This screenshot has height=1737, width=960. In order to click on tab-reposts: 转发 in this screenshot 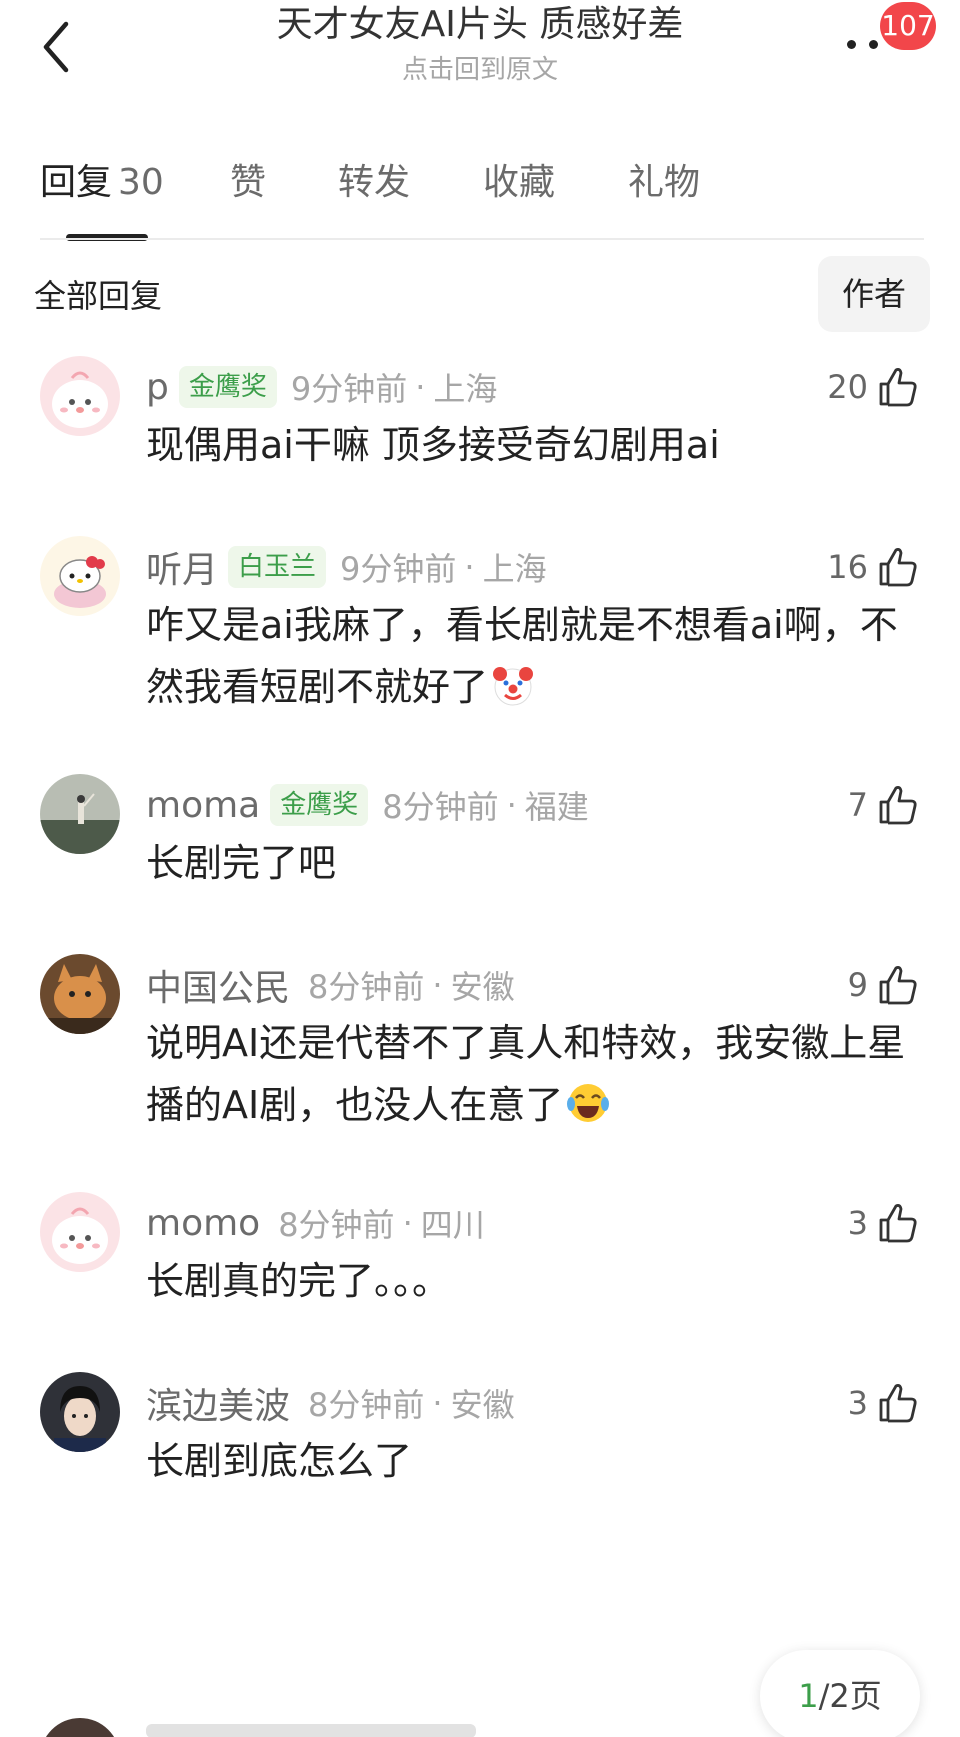, I will do `click(374, 183)`.